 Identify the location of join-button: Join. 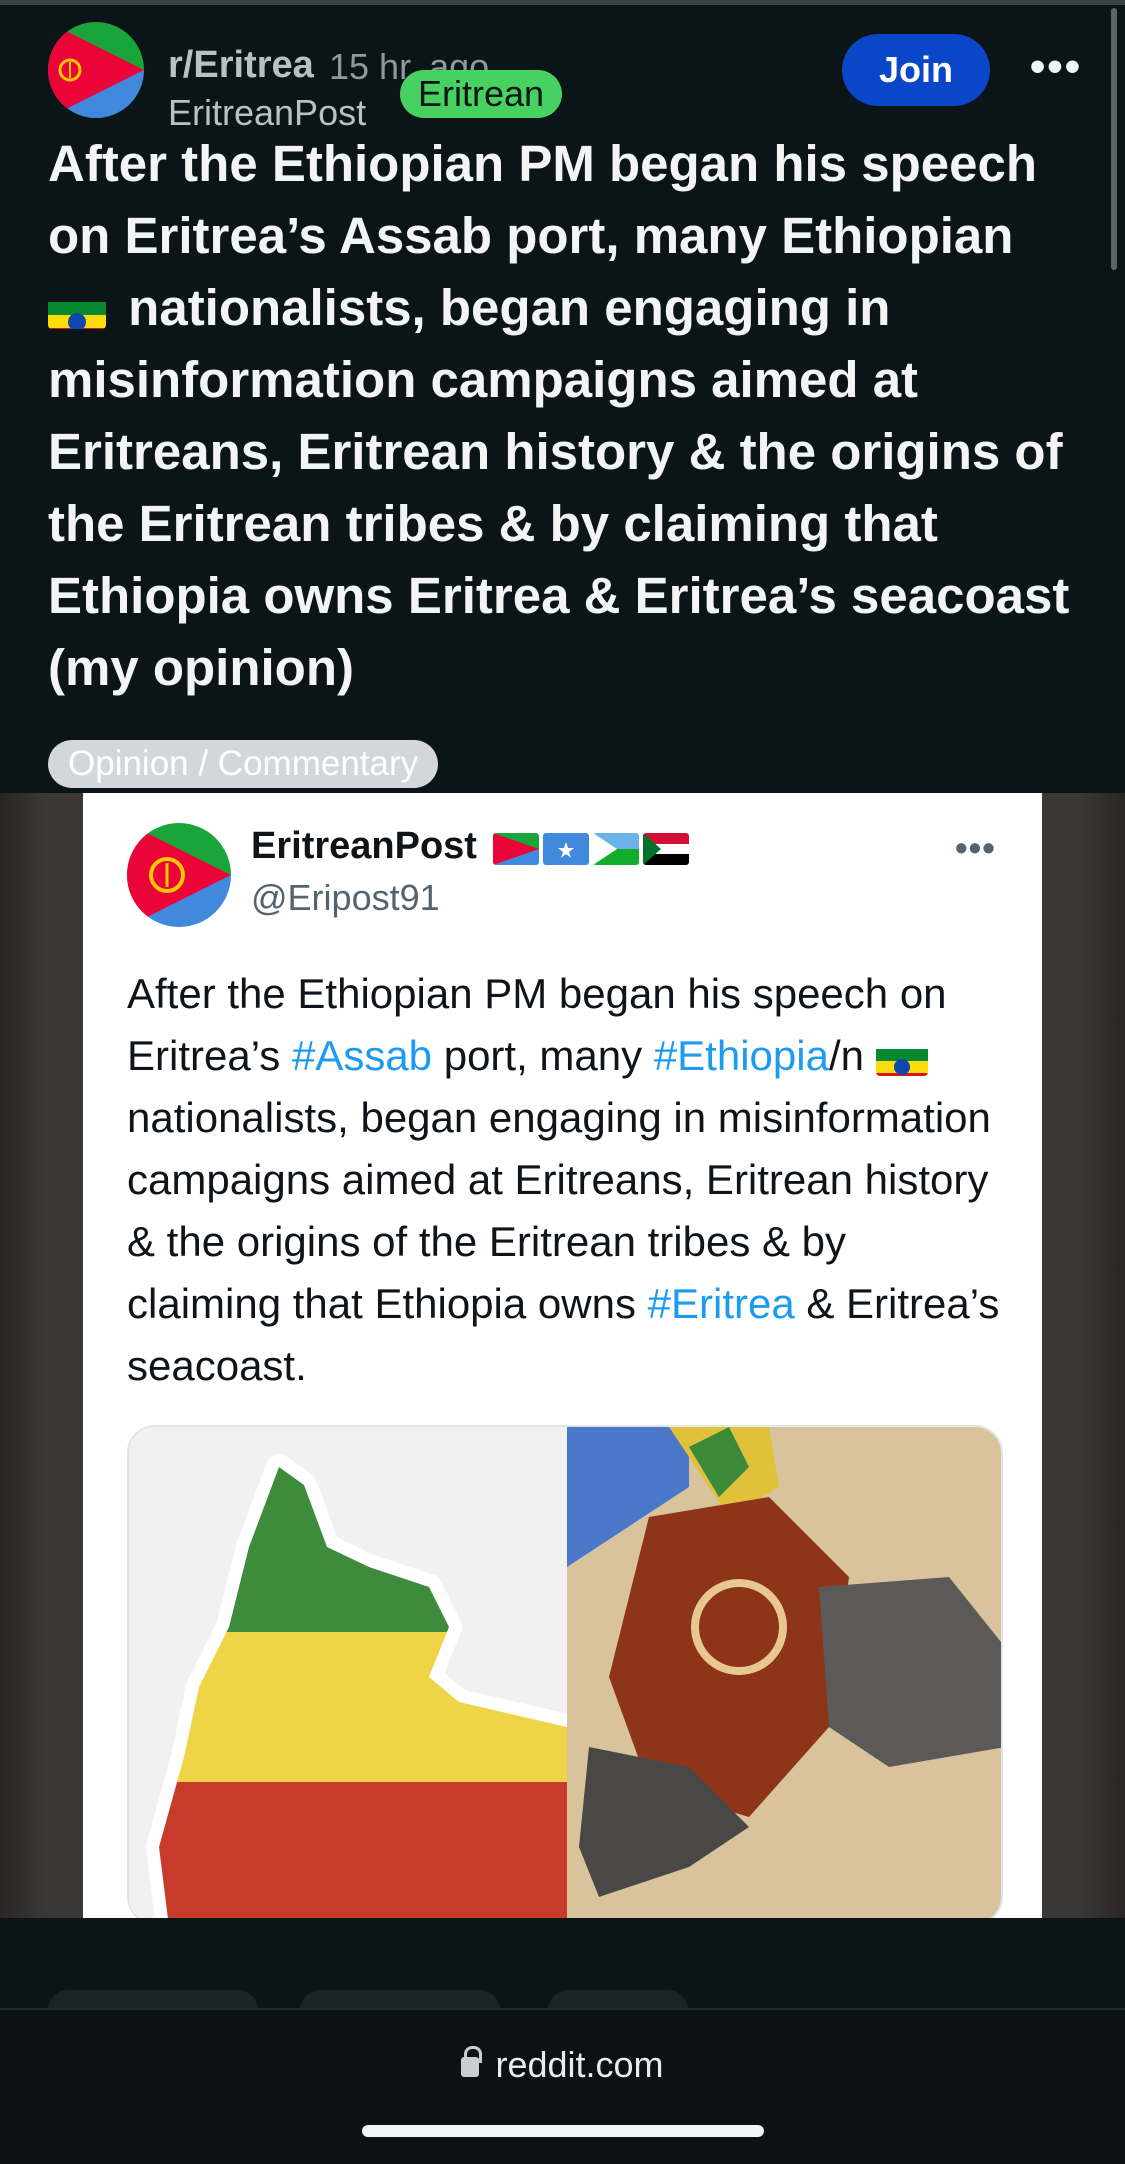
(916, 70).